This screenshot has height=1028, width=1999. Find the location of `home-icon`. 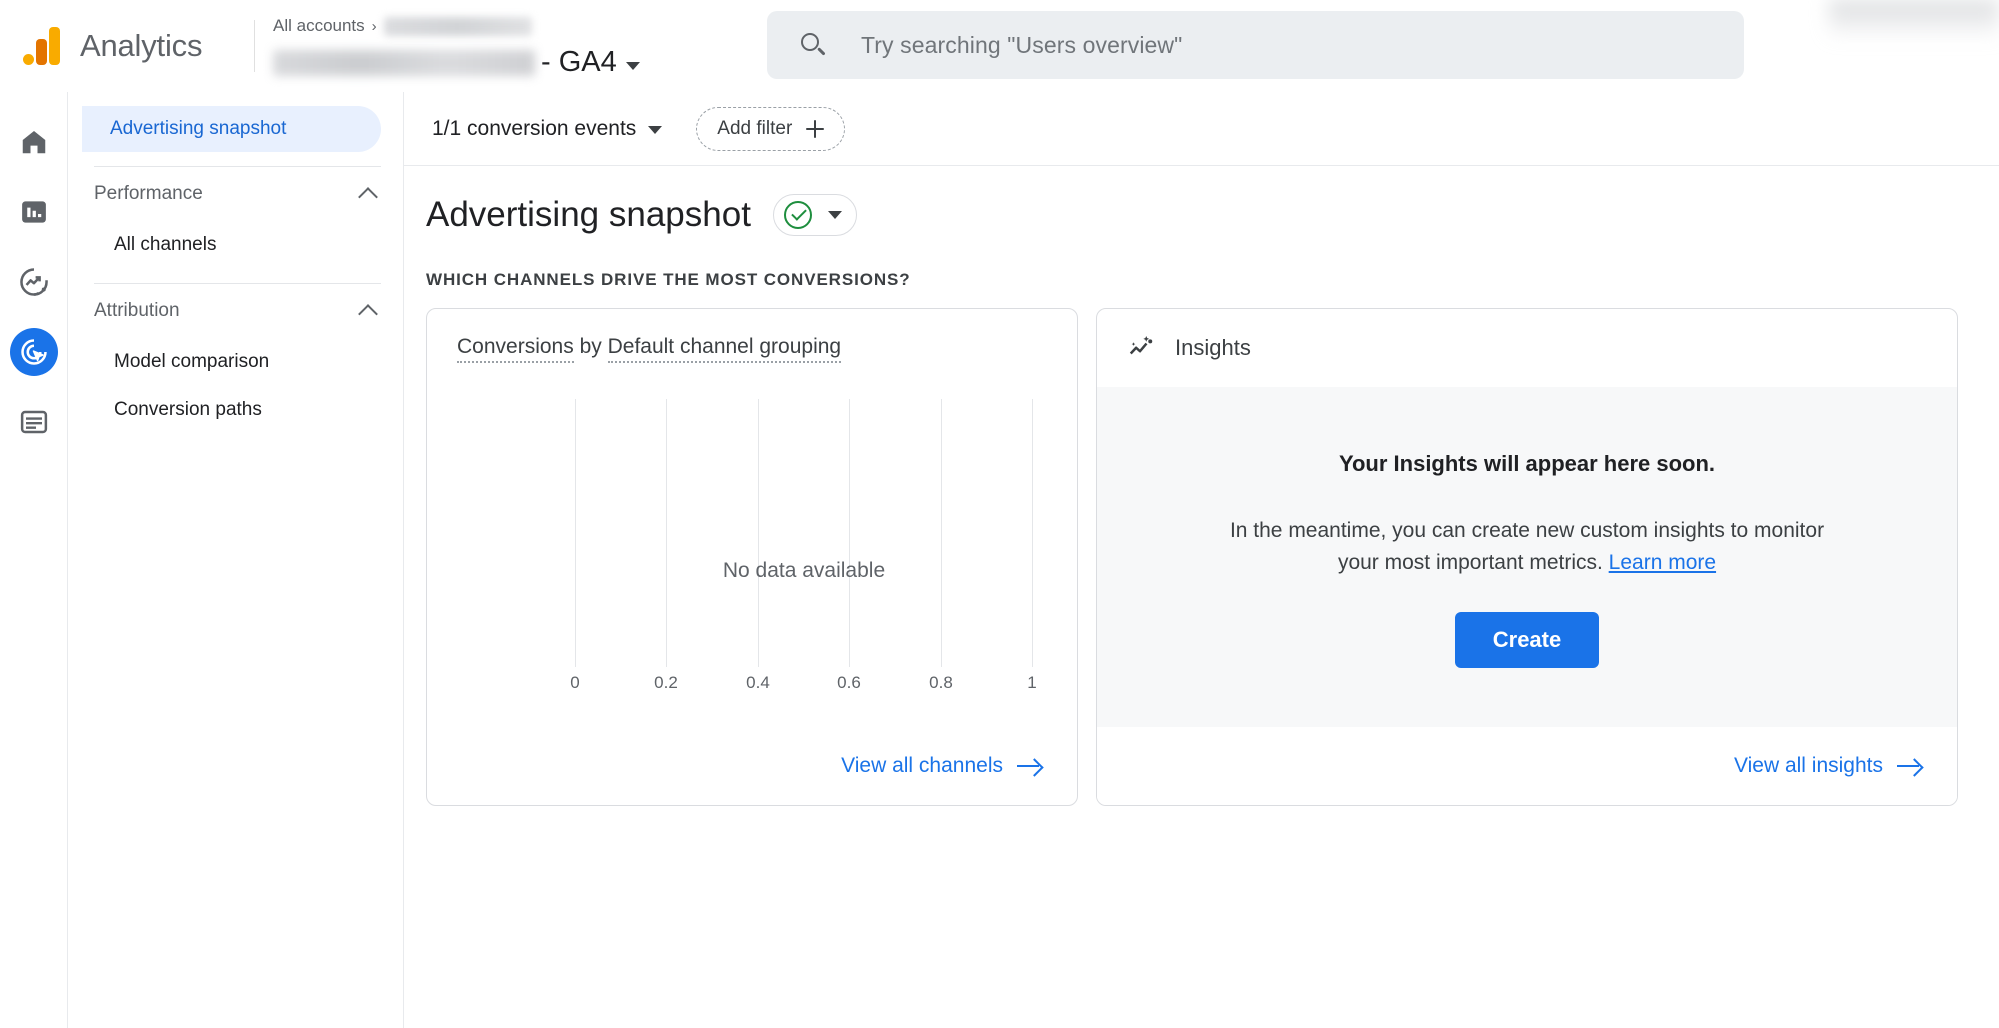

home-icon is located at coordinates (33, 142).